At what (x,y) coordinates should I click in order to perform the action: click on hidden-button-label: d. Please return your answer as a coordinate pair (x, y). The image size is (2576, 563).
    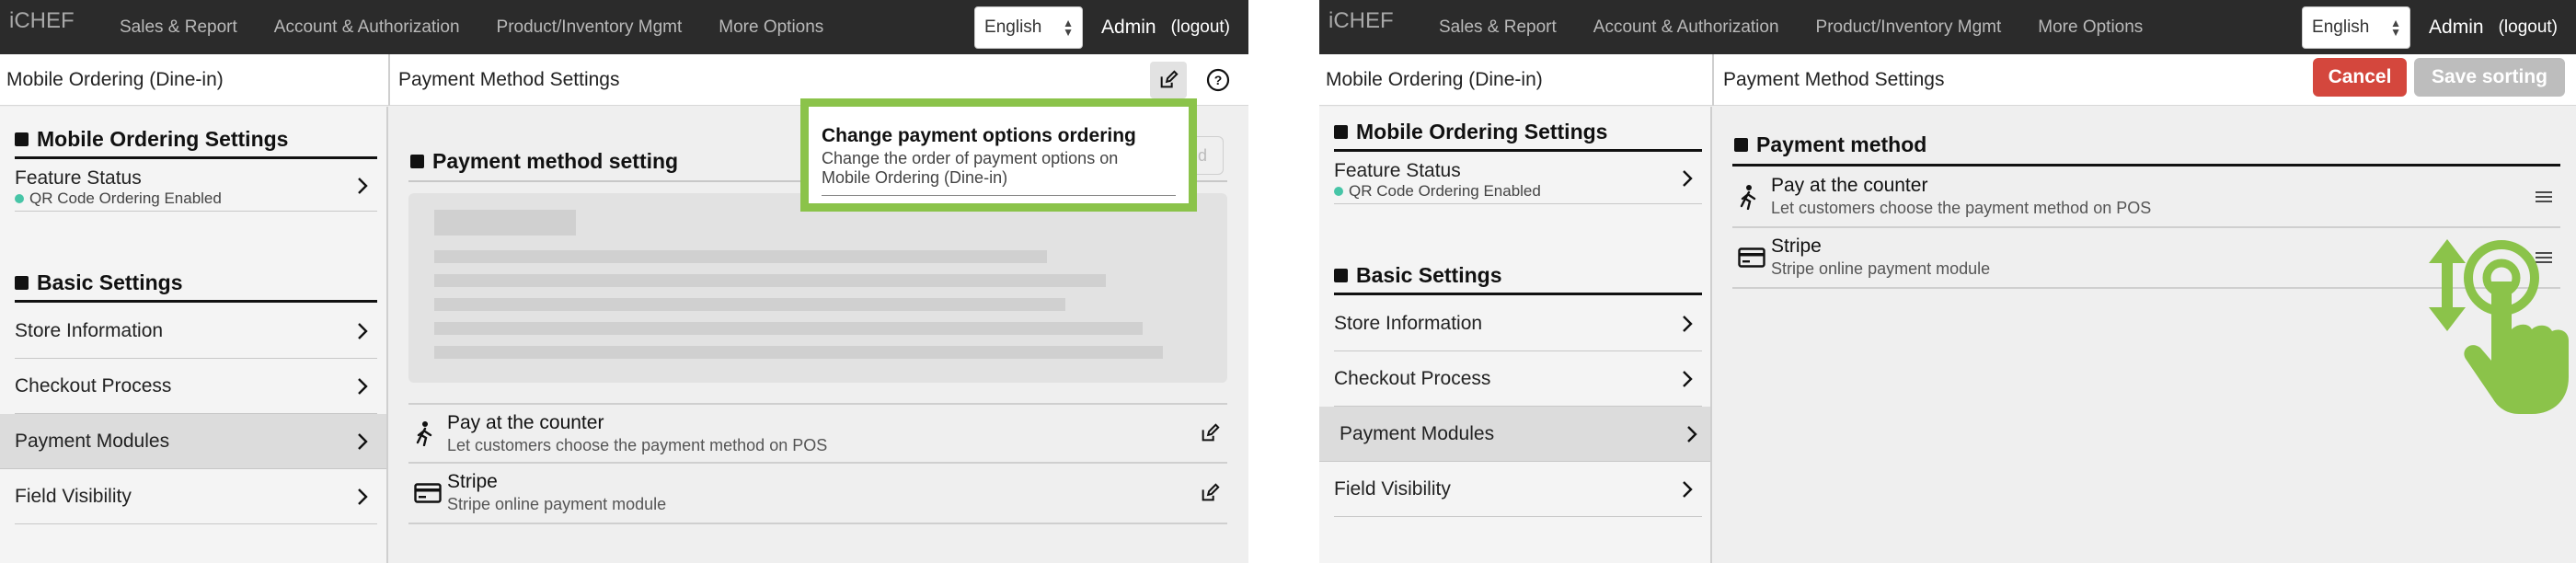
    Looking at the image, I should click on (1203, 155).